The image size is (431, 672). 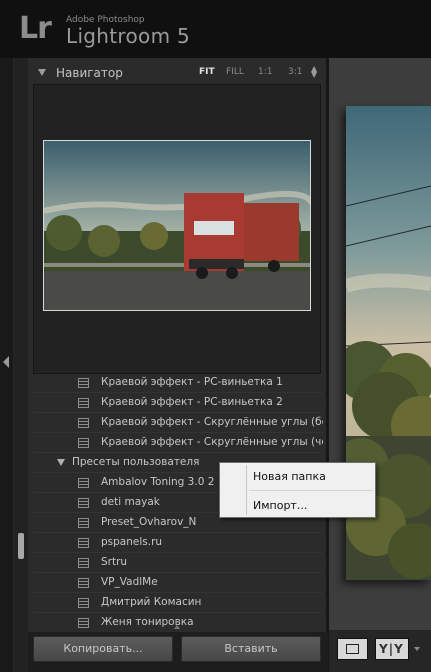 What do you see at coordinates (178, 582) in the screenshot?
I see `list-item: VP_VadlMe` at bounding box center [178, 582].